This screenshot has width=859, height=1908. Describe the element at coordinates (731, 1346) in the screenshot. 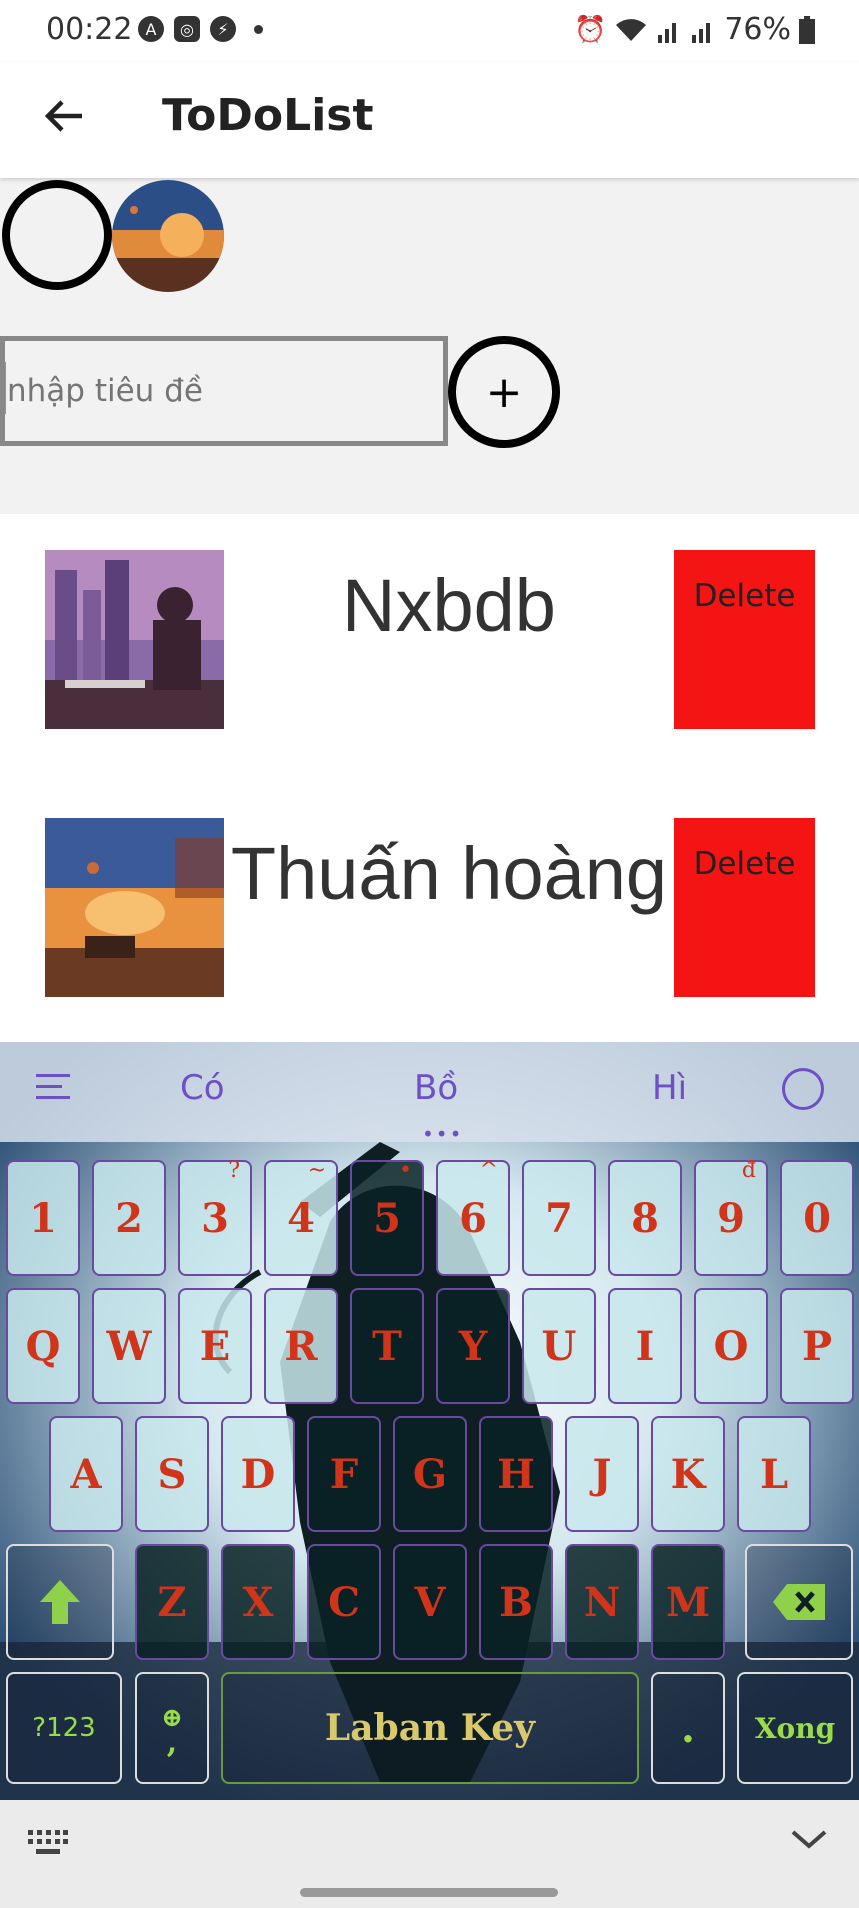

I see `key-o: O` at that location.